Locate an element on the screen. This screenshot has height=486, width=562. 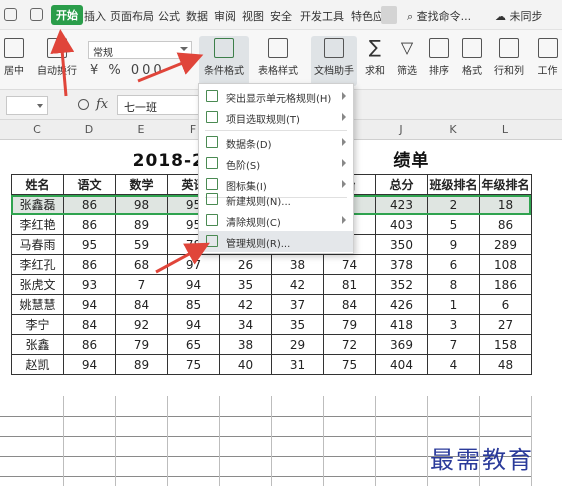
table-cell: 年级排名 is located at coordinates (505, 184).